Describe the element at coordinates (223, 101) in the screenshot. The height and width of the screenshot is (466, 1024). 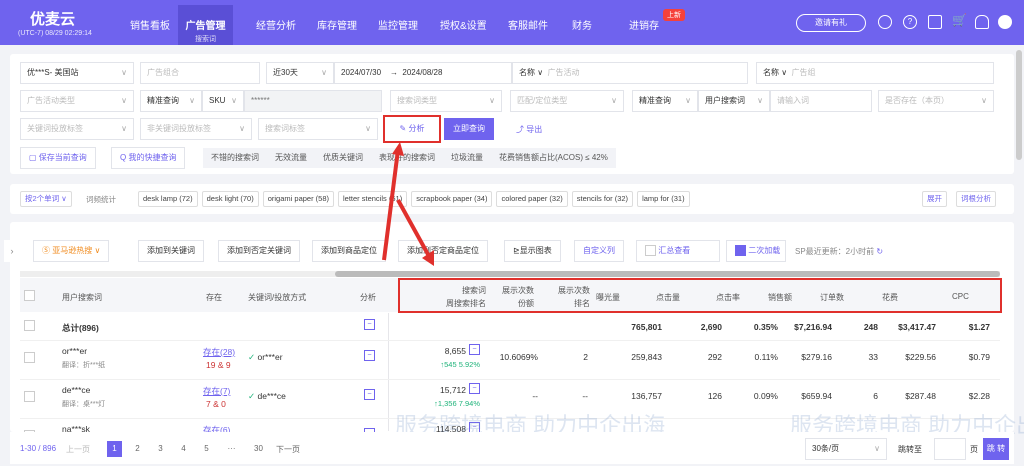
I see `sku-select: SKU ∨` at that location.